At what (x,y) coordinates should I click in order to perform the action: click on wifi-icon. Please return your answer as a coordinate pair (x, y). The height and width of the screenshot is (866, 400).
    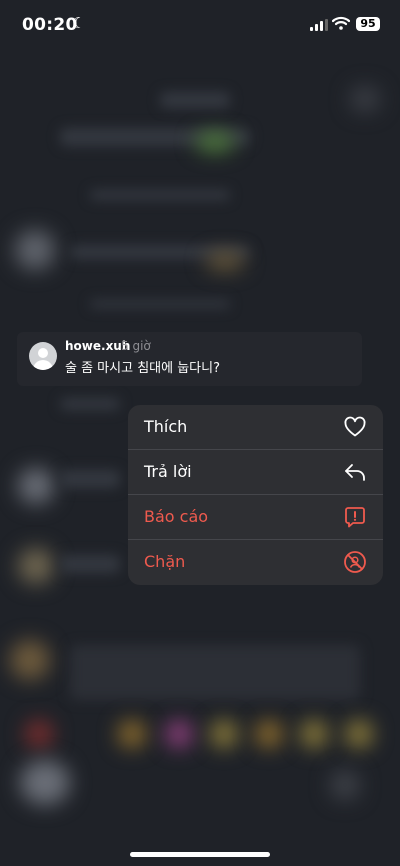
    Looking at the image, I should click on (341, 23).